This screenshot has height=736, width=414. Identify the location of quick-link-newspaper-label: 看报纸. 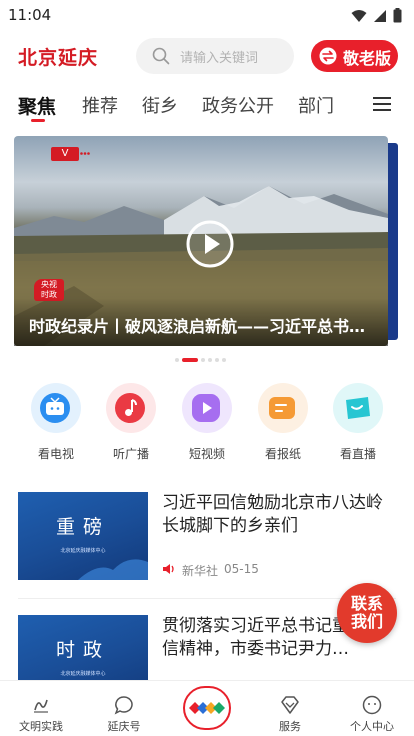
(282, 454).